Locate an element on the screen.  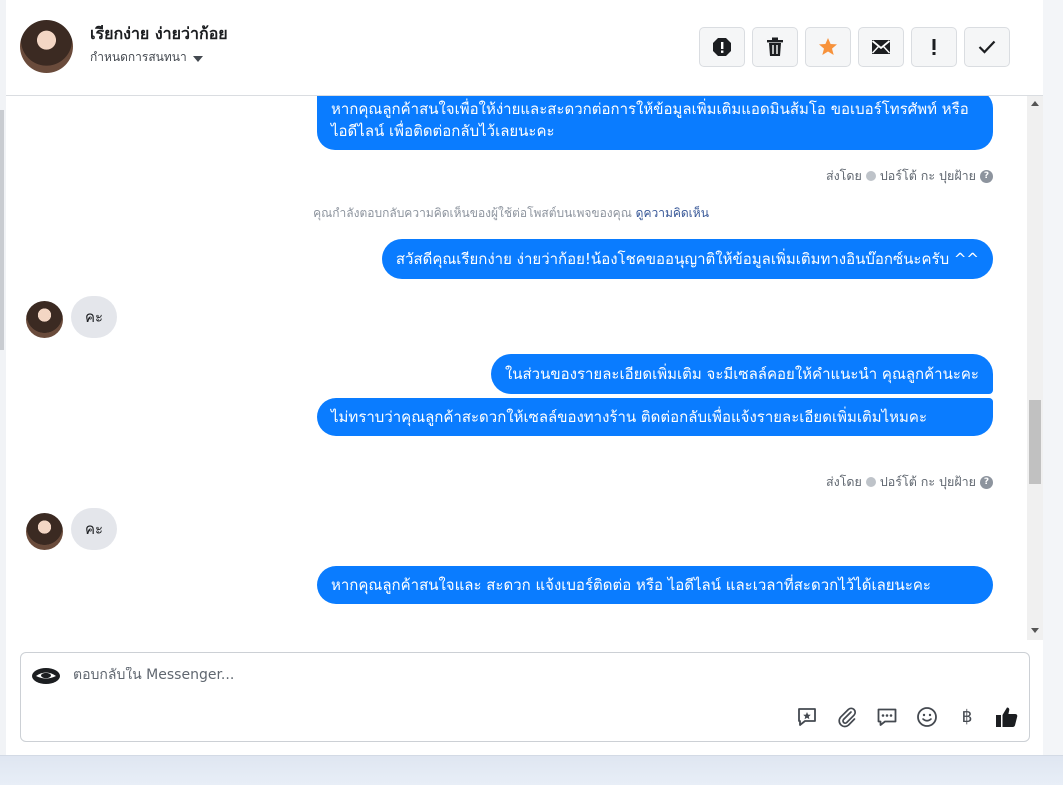
like-button is located at coordinates (1007, 717).